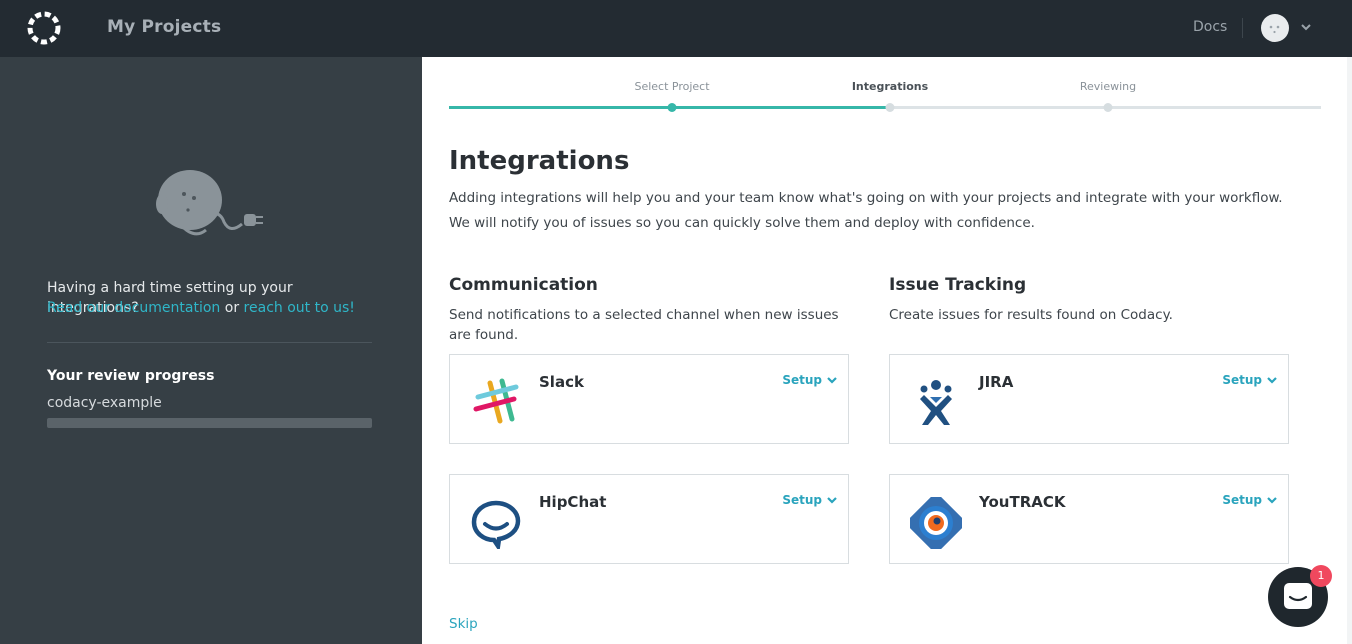 The height and width of the screenshot is (644, 1352). What do you see at coordinates (1022, 502) in the screenshot?
I see `integration-name: YouTRACK` at bounding box center [1022, 502].